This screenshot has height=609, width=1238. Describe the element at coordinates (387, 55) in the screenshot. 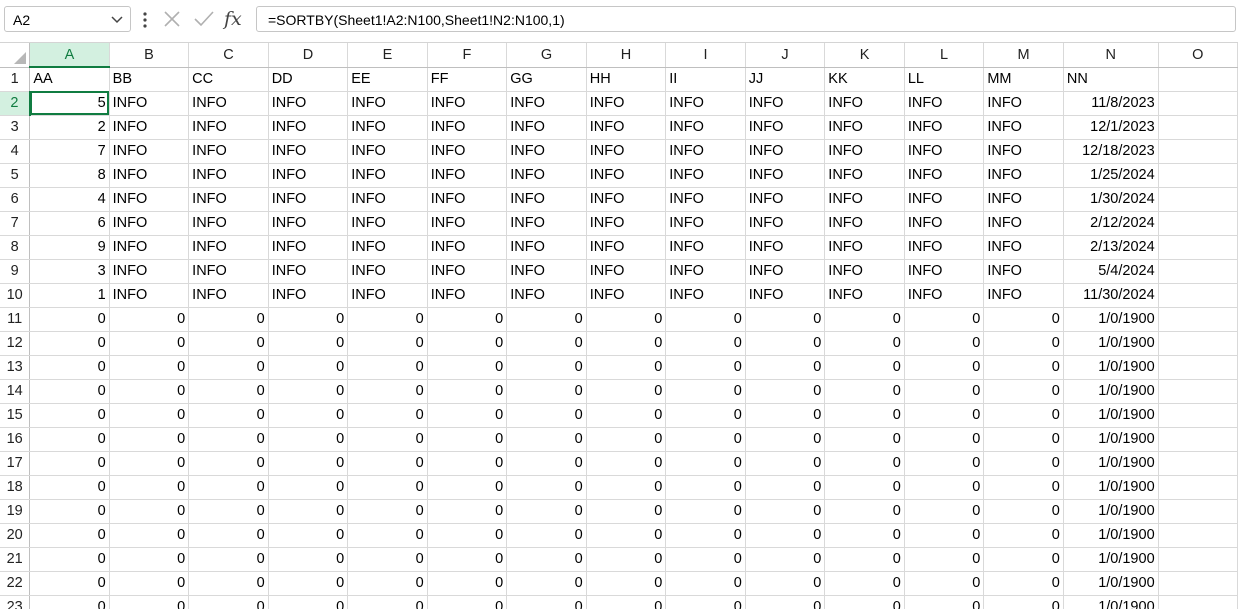

I see `column-header-E: E` at that location.